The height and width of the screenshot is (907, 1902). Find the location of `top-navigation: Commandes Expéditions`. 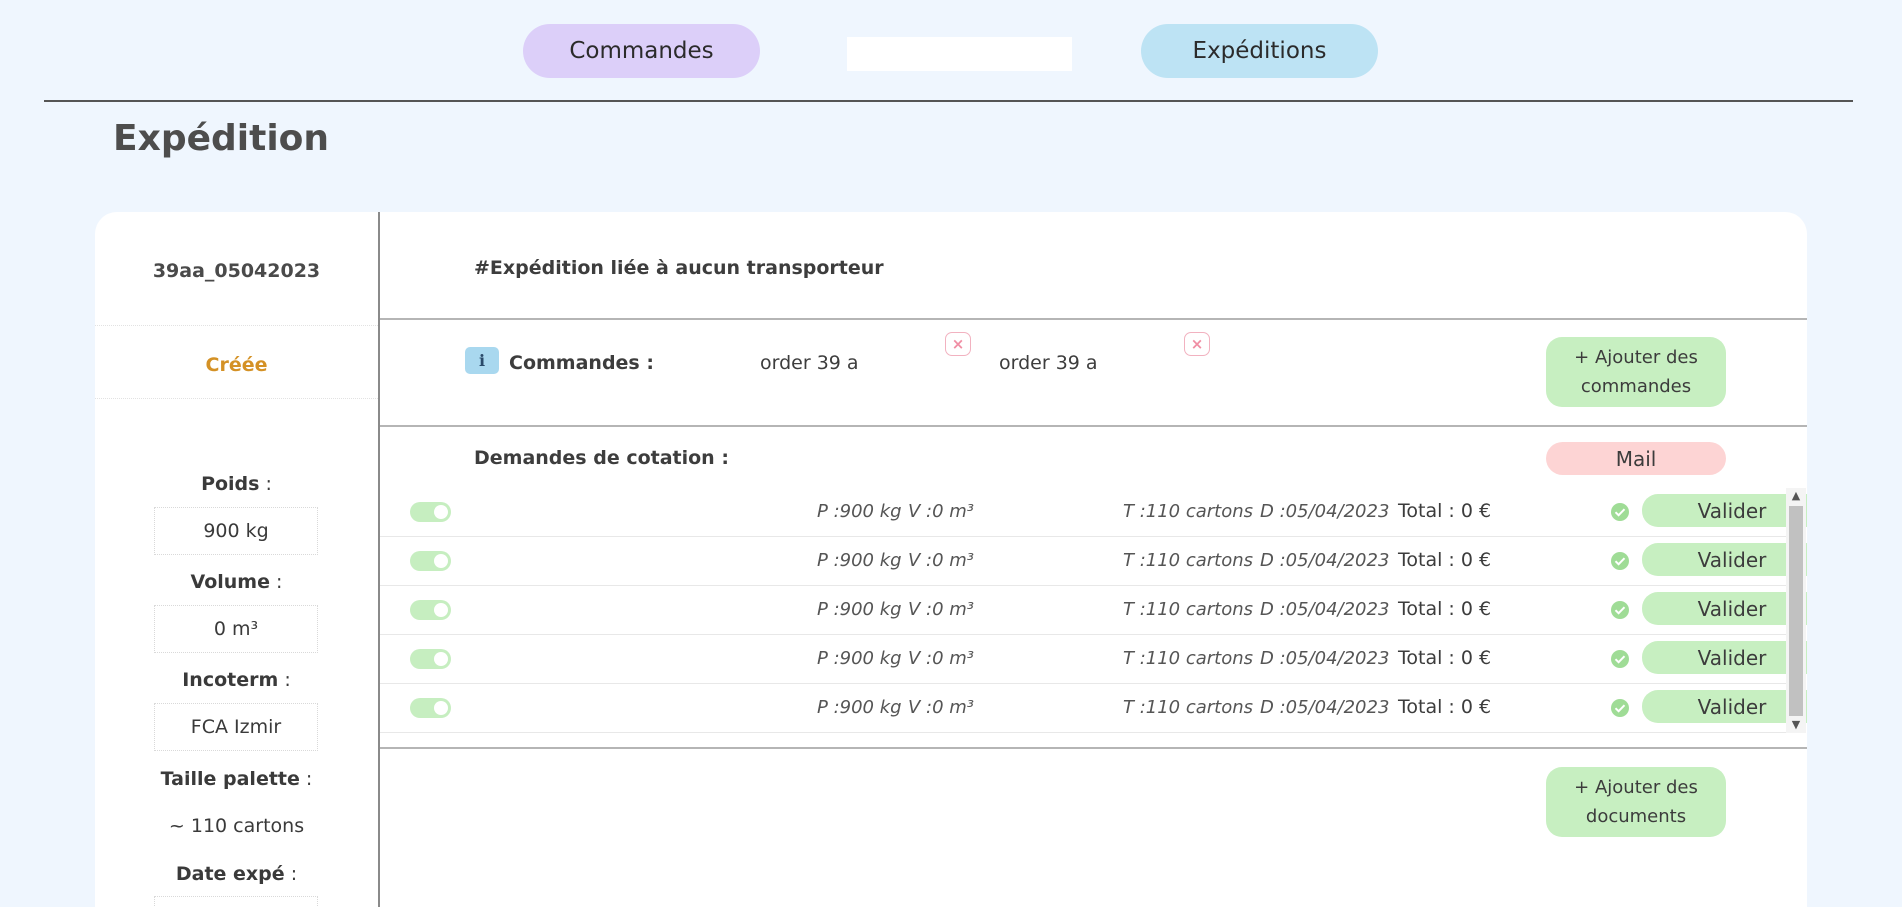

top-navigation: Commandes Expéditions is located at coordinates (951, 50).